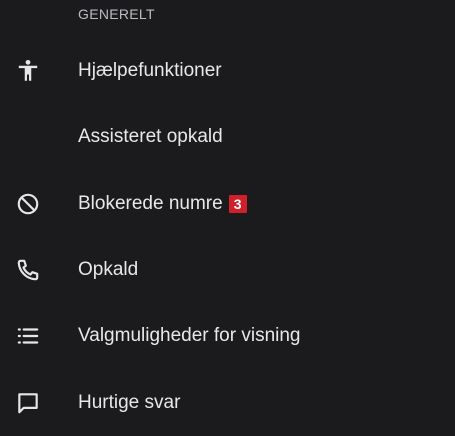 This screenshot has width=455, height=436. What do you see at coordinates (189, 335) in the screenshot?
I see `settings-item-label: Valgmuligheder for visning` at bounding box center [189, 335].